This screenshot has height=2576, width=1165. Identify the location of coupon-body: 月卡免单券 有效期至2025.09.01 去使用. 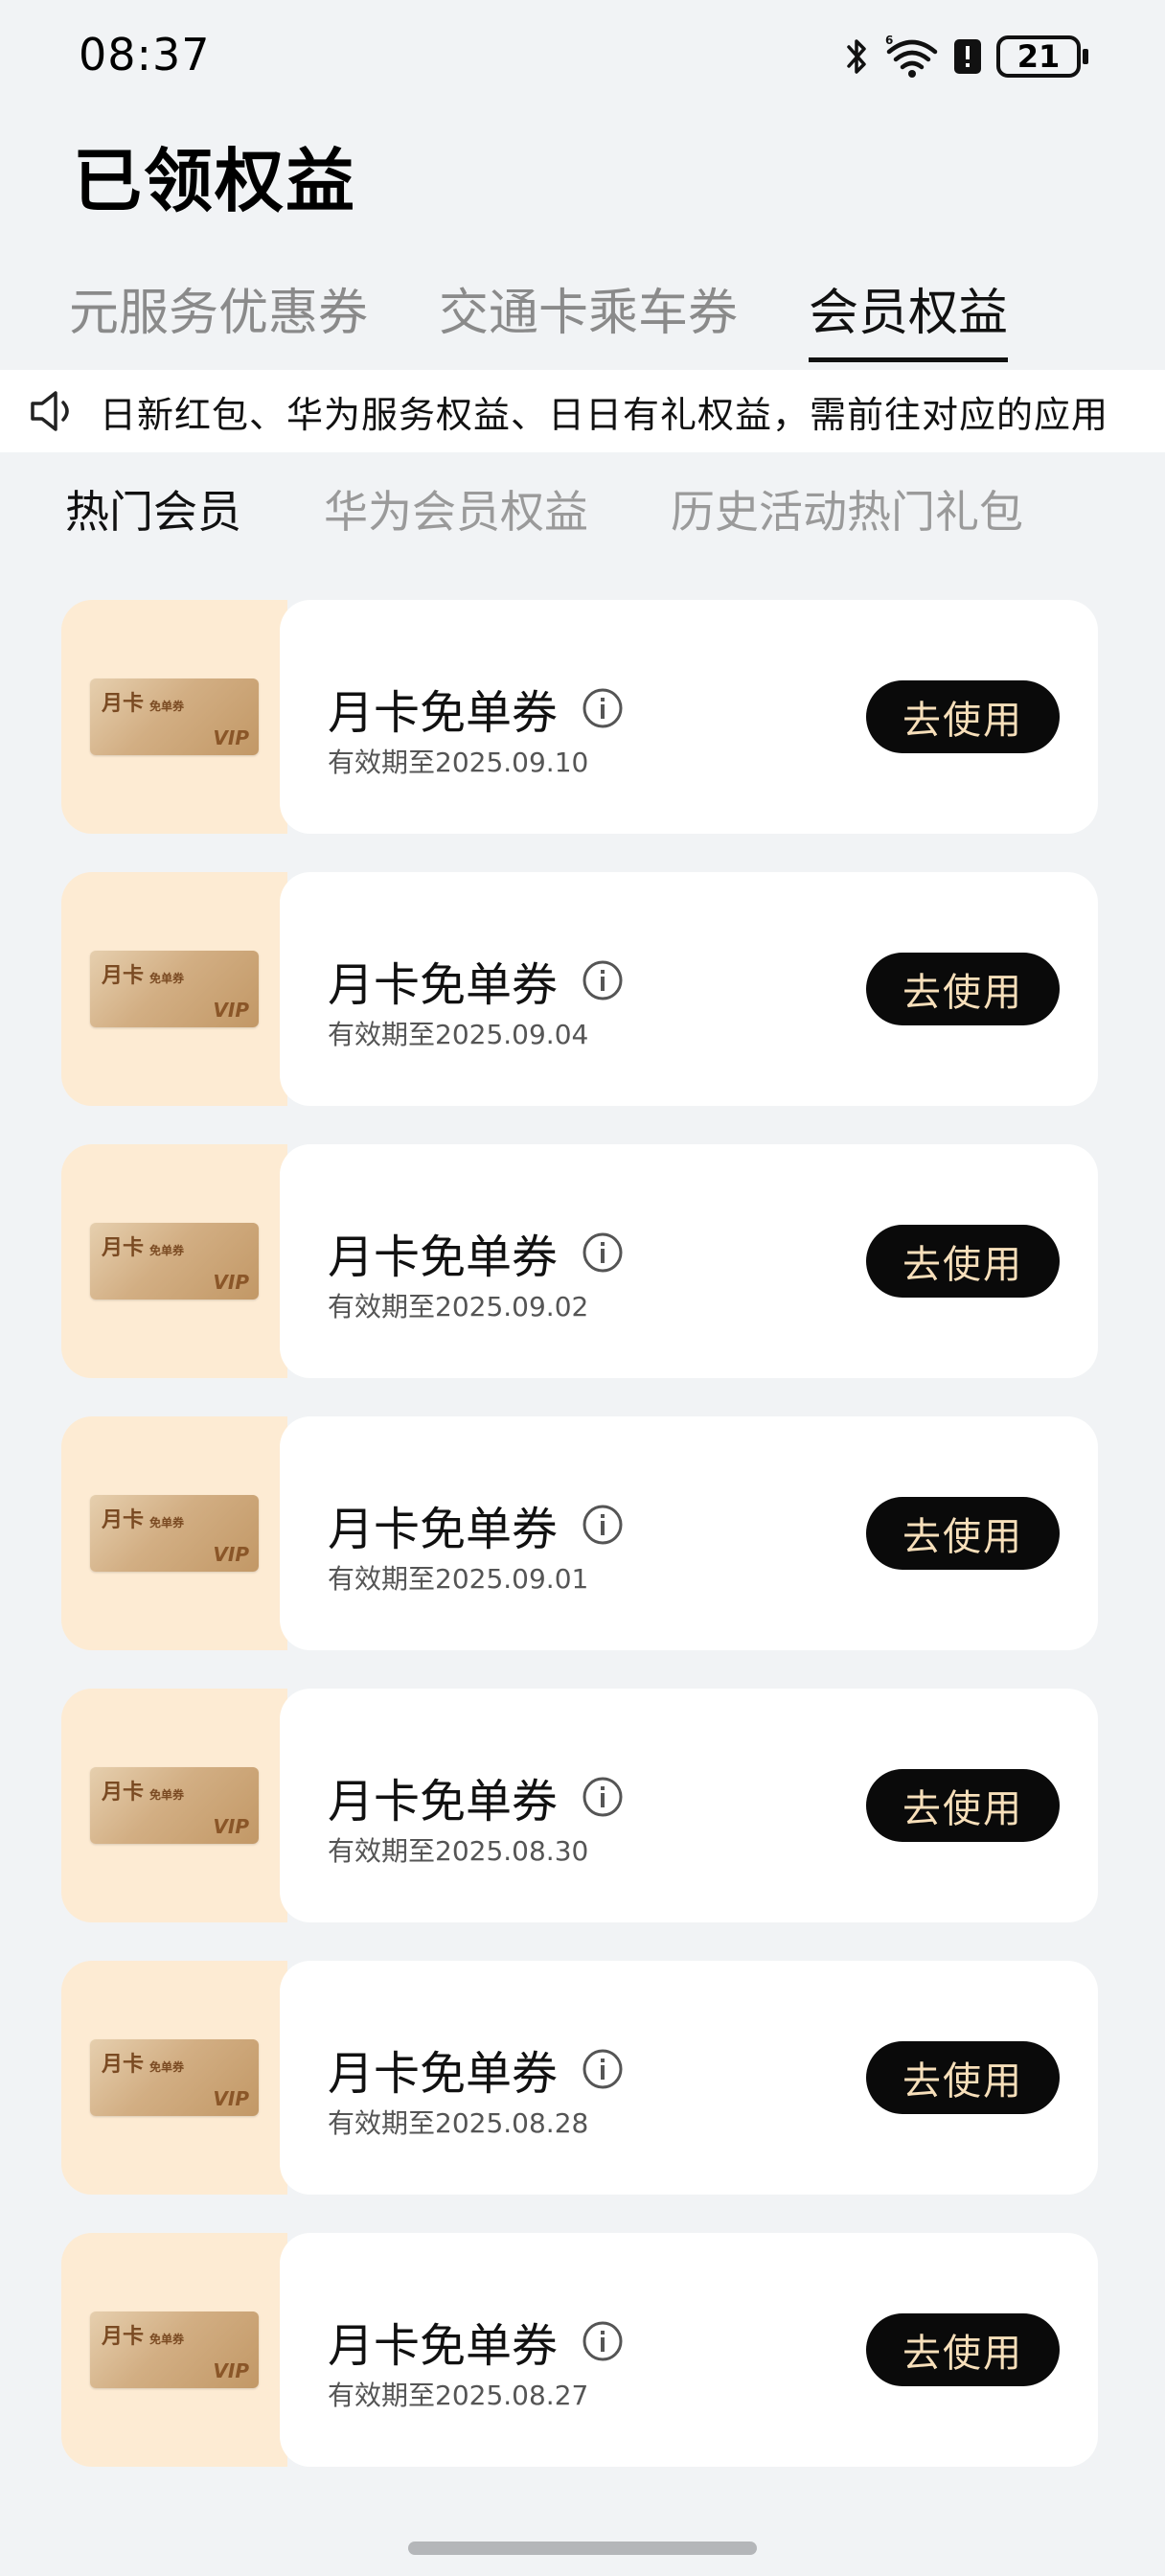
(689, 1533).